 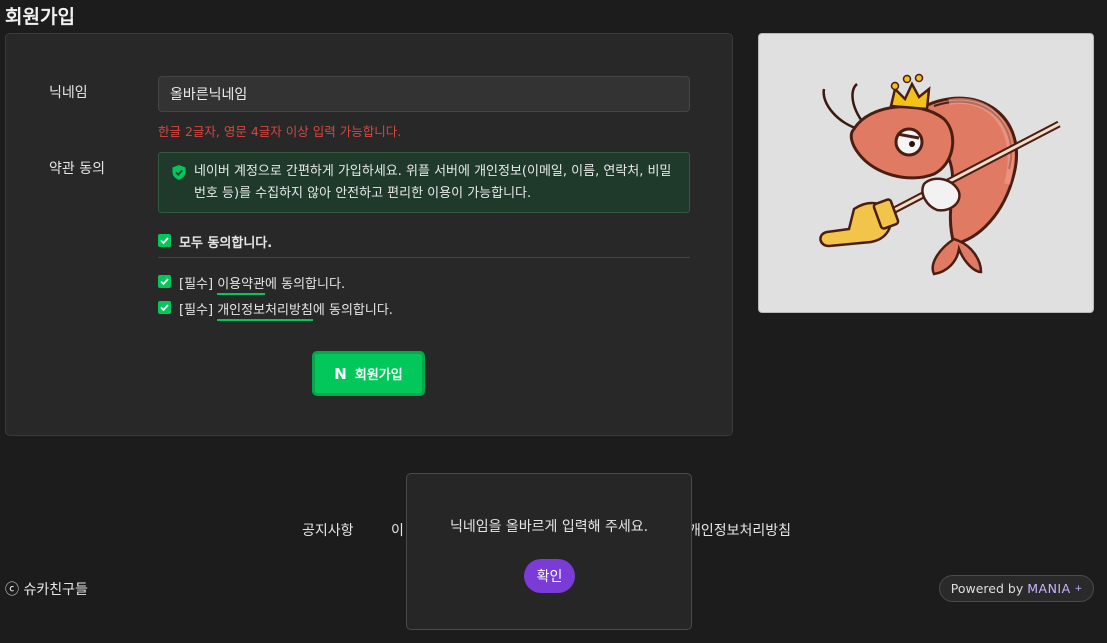 I want to click on footer-link-privacy: 개인정보처리방침, so click(x=739, y=530).